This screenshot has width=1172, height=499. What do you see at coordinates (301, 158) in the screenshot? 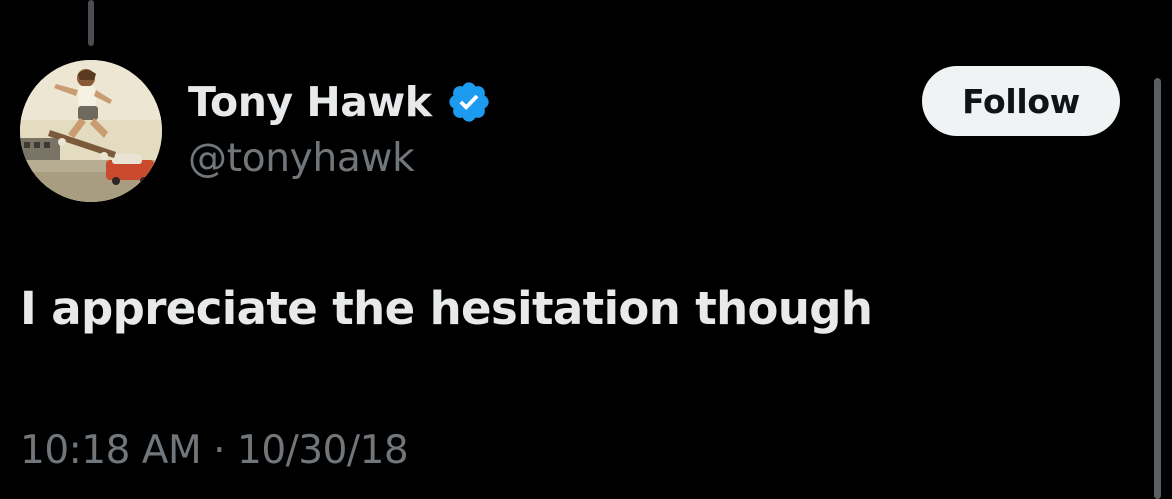
I see `author-handle: @tonyhawk` at bounding box center [301, 158].